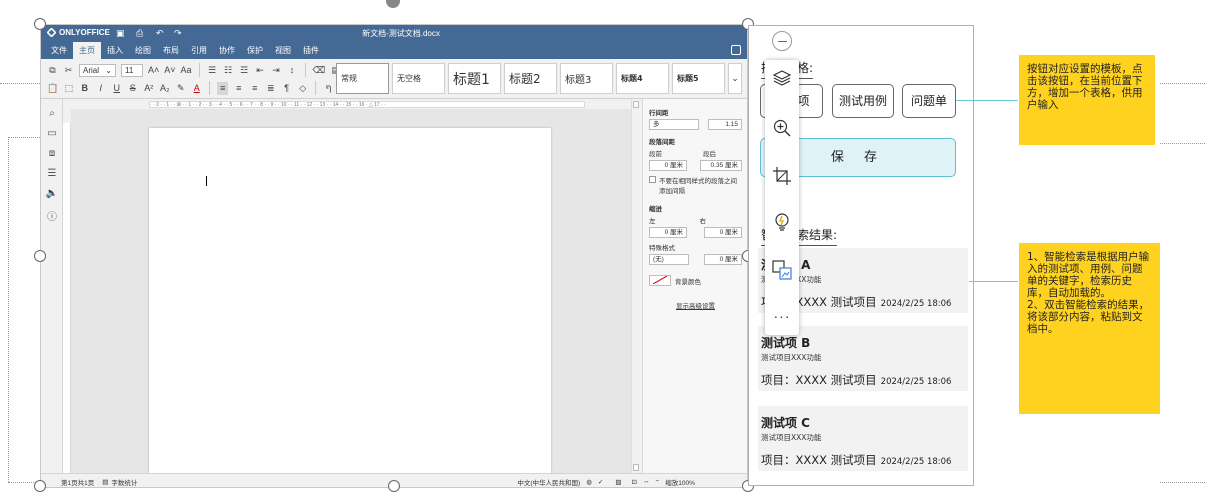 This screenshot has height=495, width=1205. I want to click on style-heading-1: 标题1, so click(474, 78).